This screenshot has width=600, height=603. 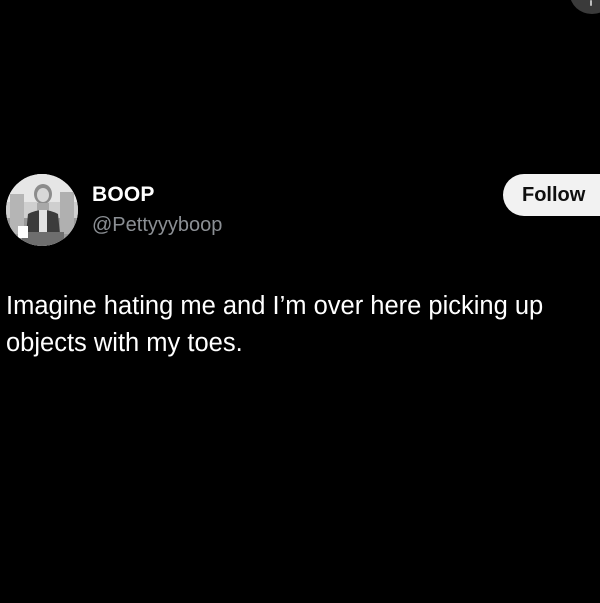 What do you see at coordinates (551, 195) in the screenshot?
I see `follow-button: Follow` at bounding box center [551, 195].